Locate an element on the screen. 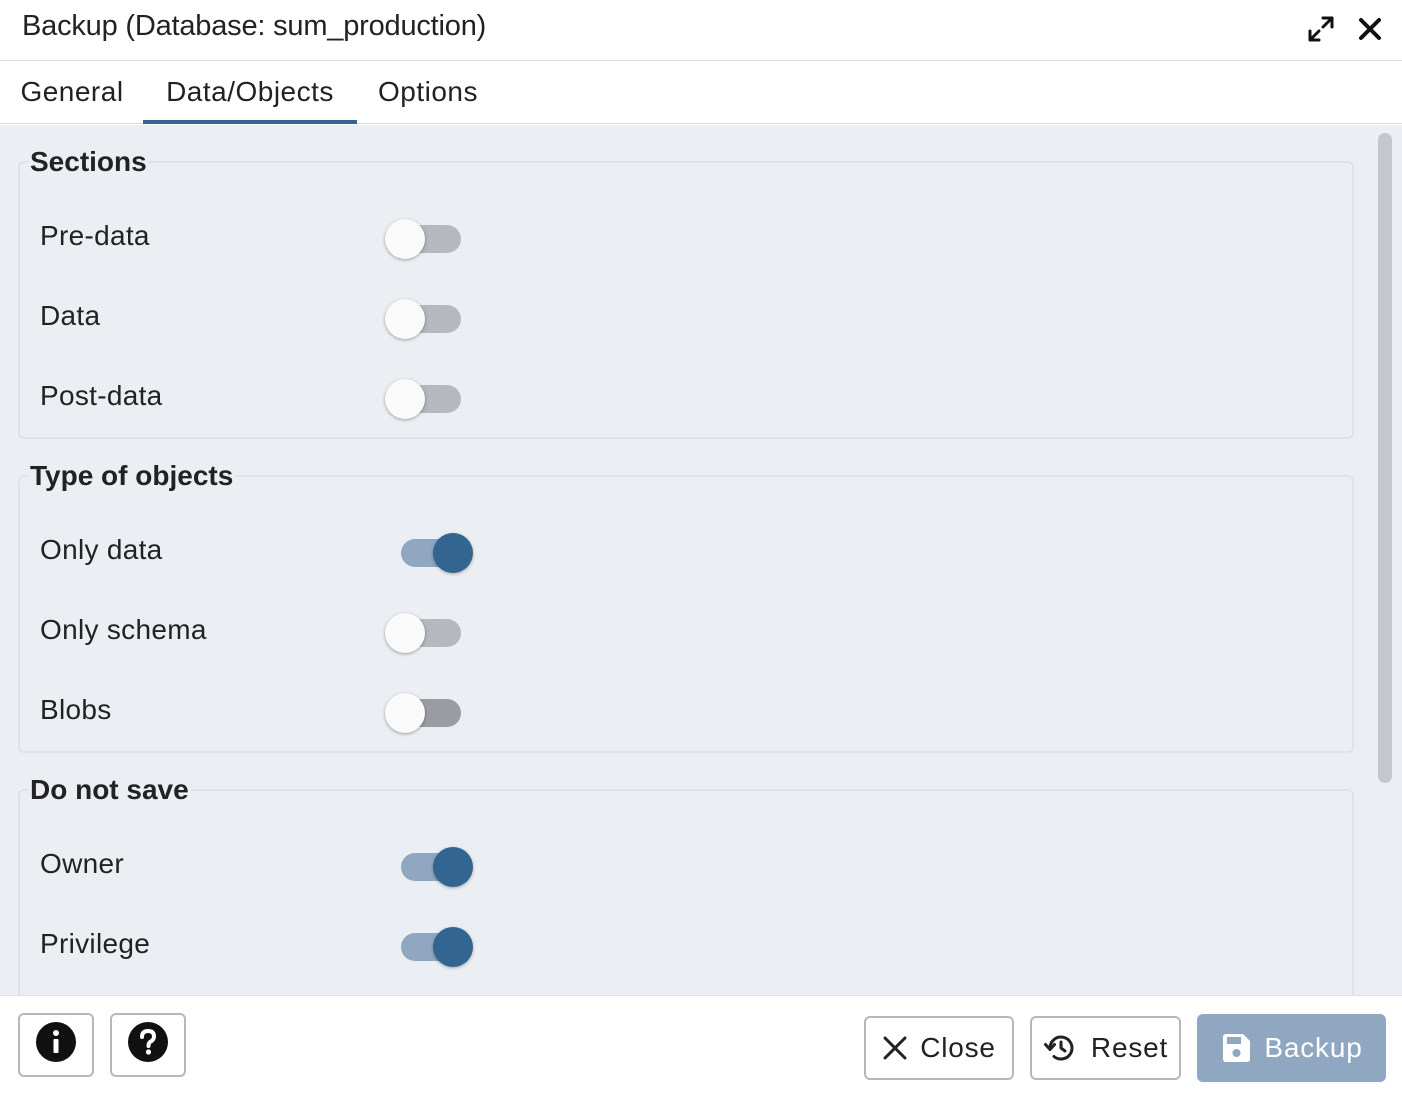 The image size is (1402, 1096). sections-title: Sections is located at coordinates (88, 161).